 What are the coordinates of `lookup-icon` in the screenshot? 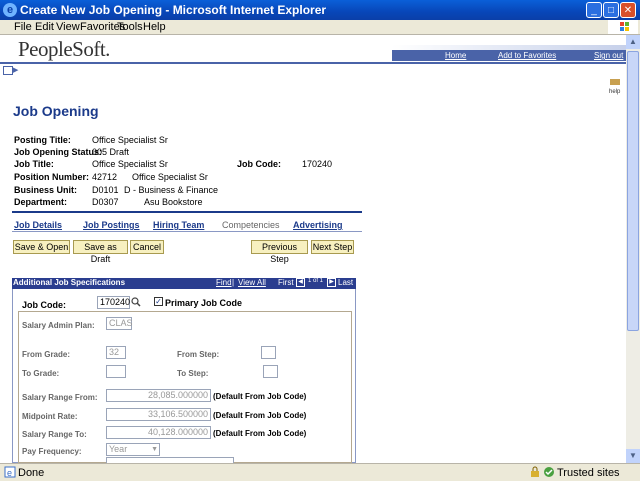 It's located at (136, 303).